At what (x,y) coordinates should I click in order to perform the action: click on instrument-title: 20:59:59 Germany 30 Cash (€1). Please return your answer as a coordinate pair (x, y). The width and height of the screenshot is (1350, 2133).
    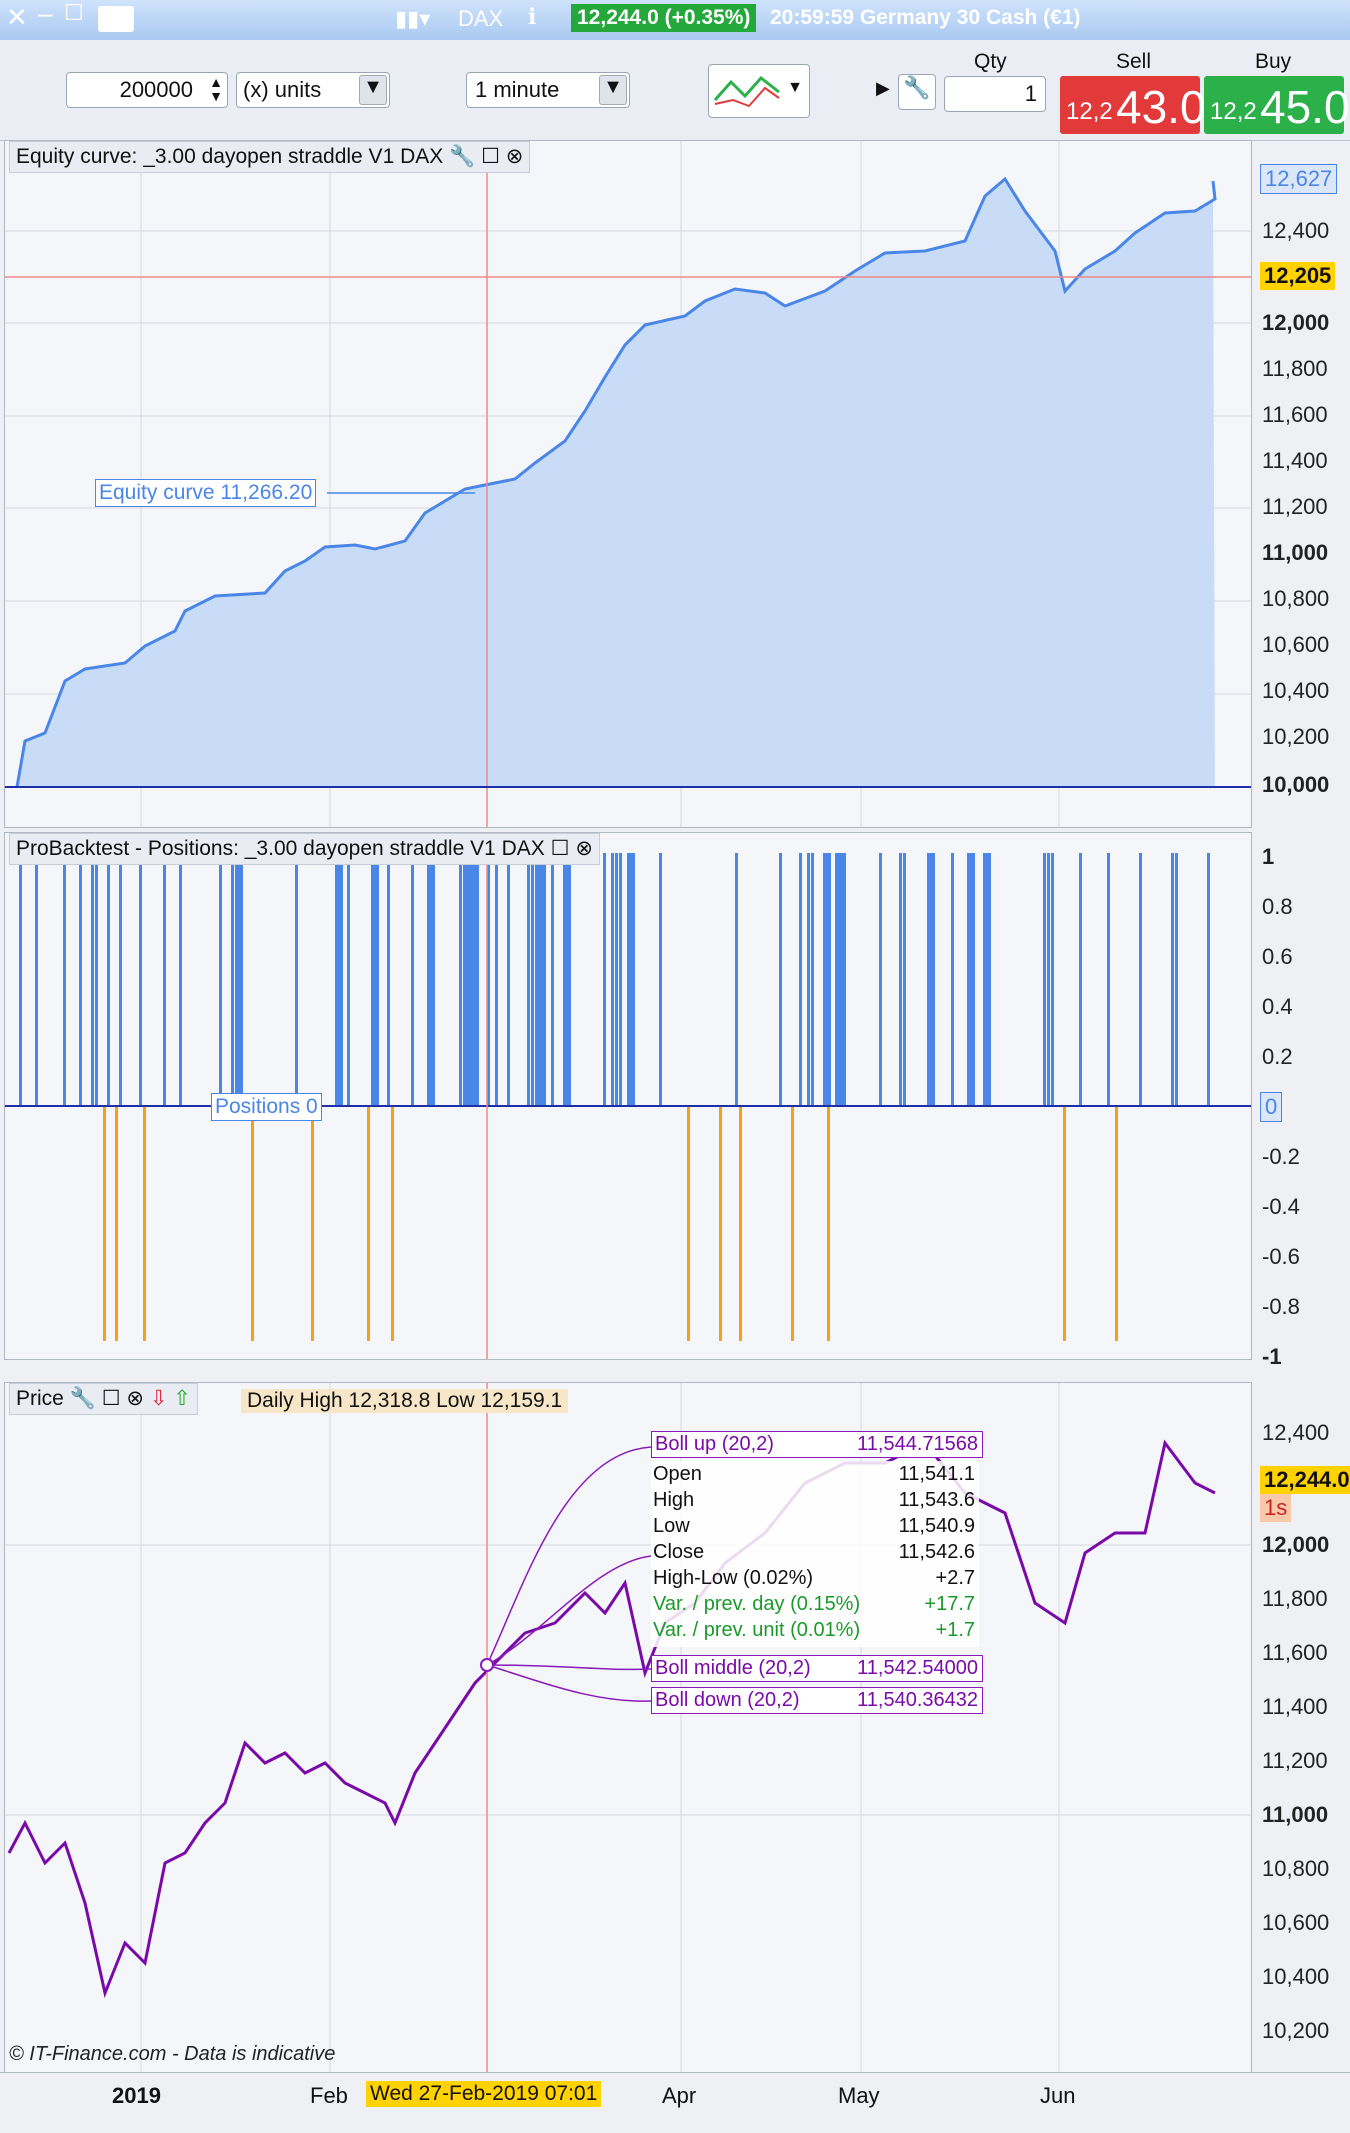
    Looking at the image, I should click on (925, 17).